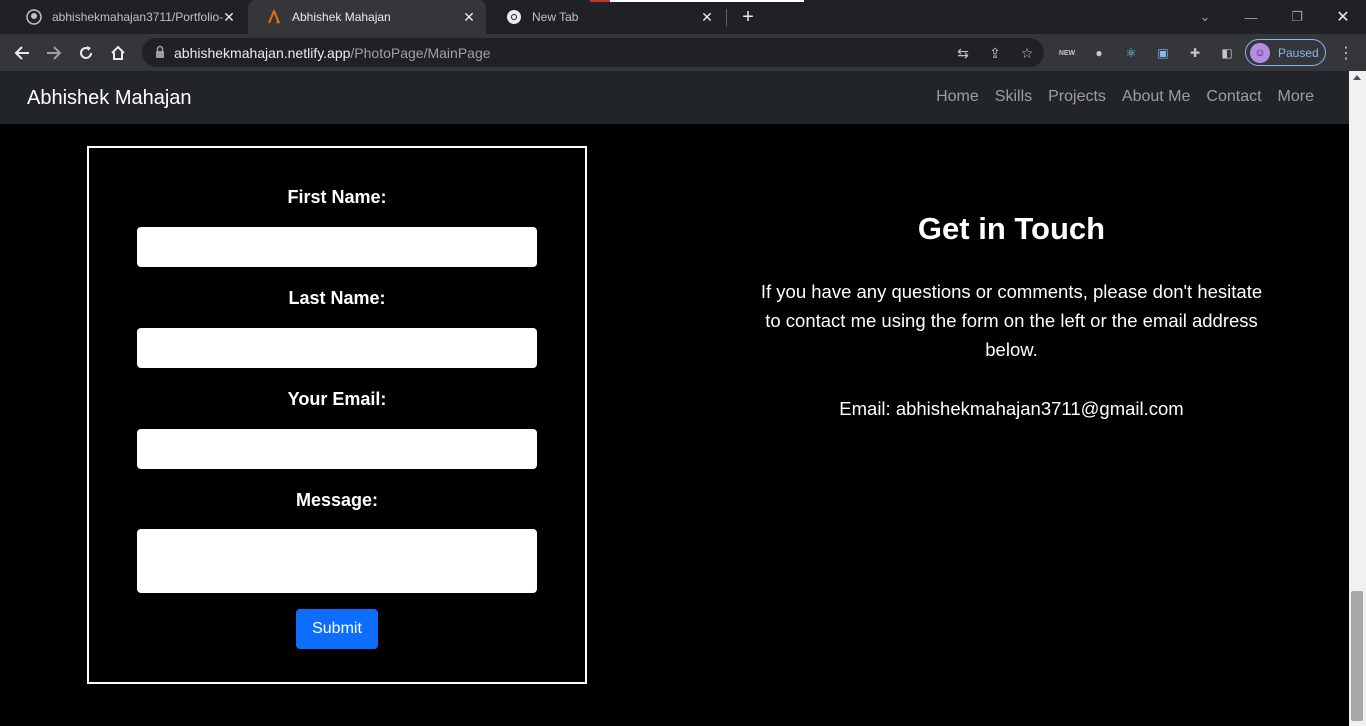 The image size is (1366, 726). I want to click on contact-email: Email: abhishekmahajan3711@gmail.com, so click(1011, 408).